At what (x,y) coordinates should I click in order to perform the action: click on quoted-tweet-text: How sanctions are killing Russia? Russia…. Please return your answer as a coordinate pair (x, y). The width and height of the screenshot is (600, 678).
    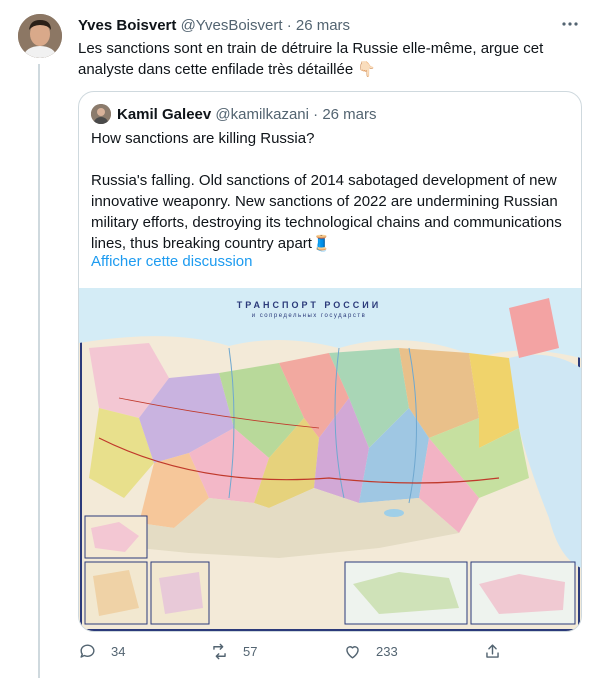
    Looking at the image, I should click on (331, 191).